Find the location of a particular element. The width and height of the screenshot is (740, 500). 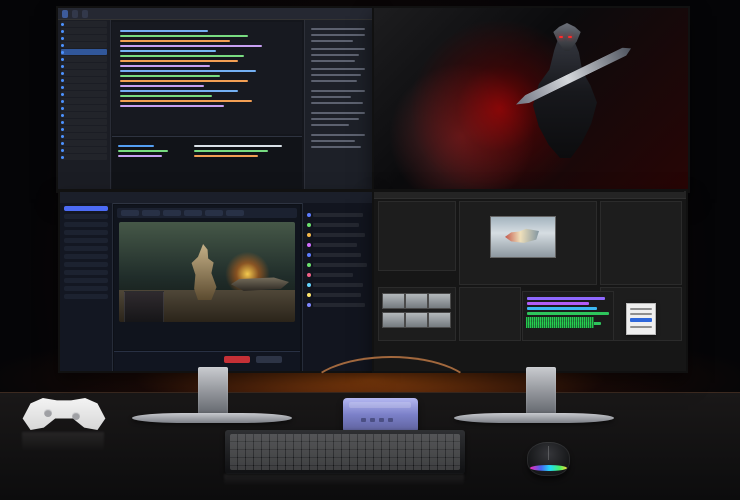

left-monitor-stand-base is located at coordinates (212, 418).